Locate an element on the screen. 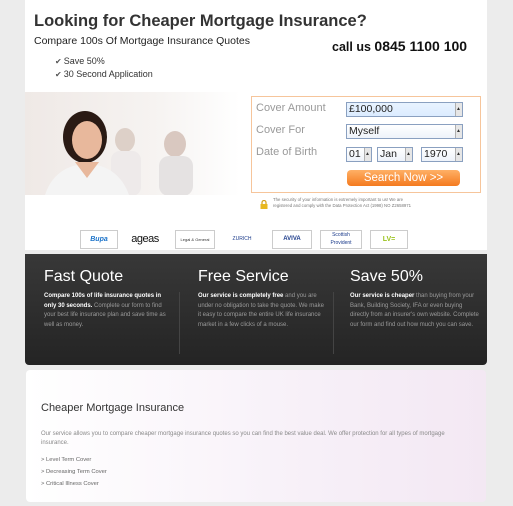  lv-logo: LV= is located at coordinates (389, 239).